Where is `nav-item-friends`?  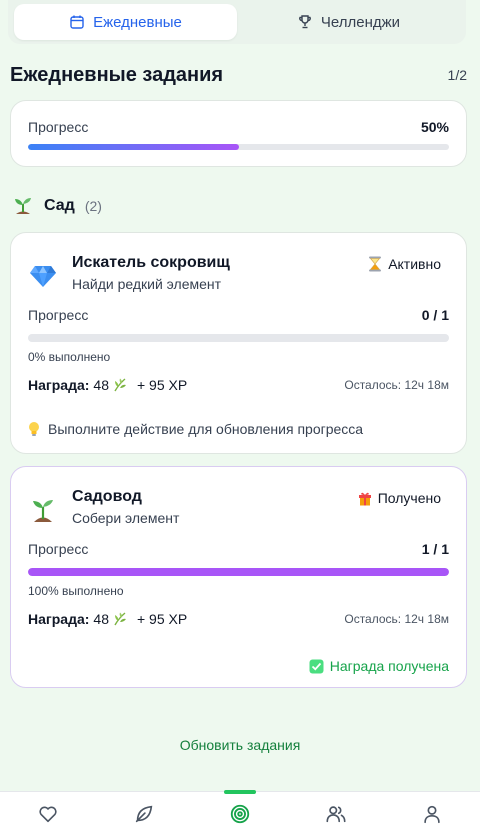
nav-item-friends is located at coordinates (336, 813).